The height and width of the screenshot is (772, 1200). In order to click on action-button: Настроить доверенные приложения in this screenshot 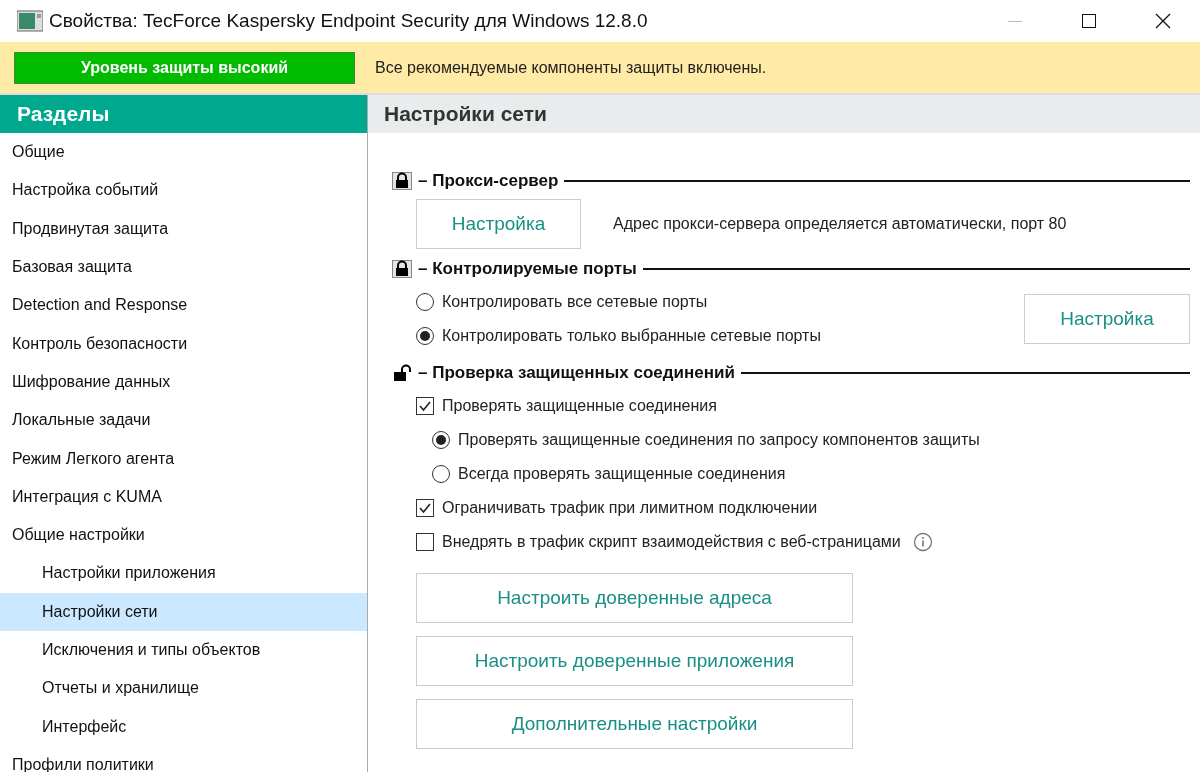, I will do `click(634, 661)`.